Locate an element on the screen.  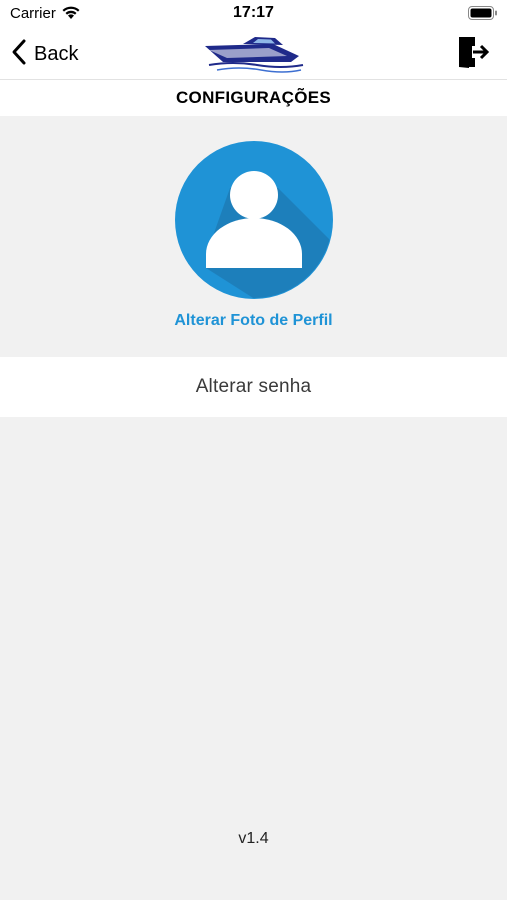
status-time: 17:17 is located at coordinates (253, 12).